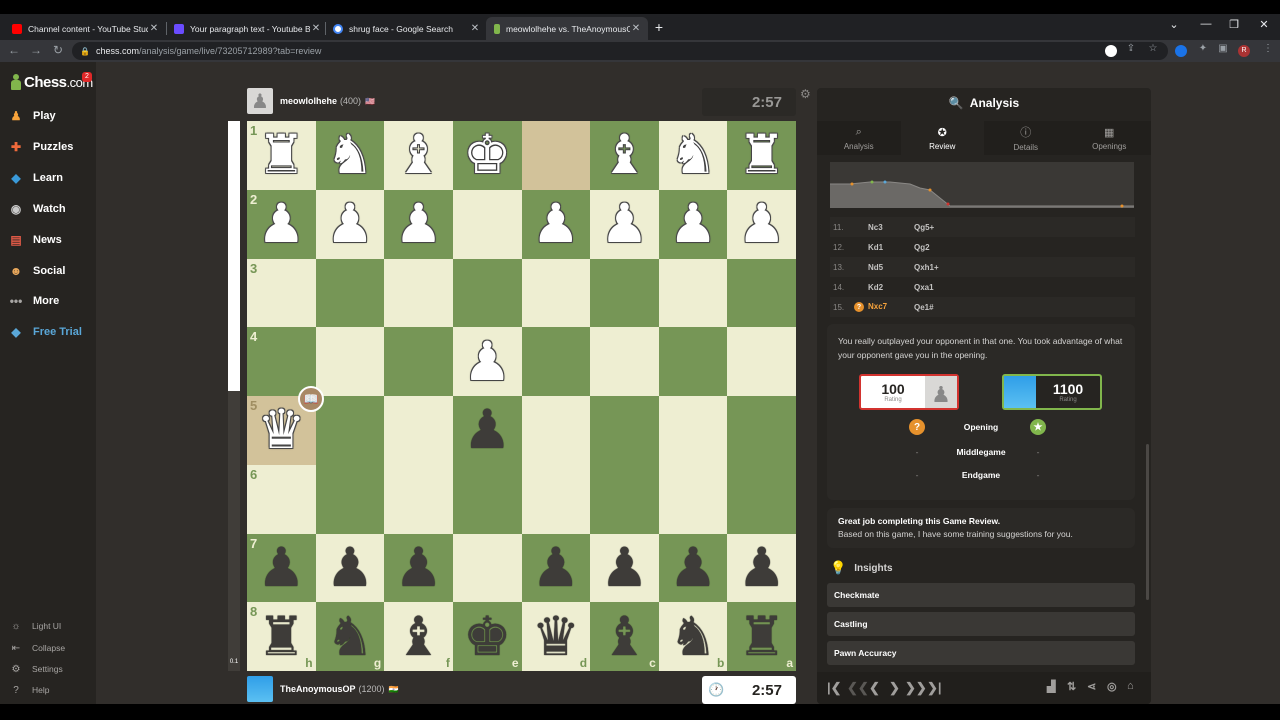  I want to click on square-d8: ♛ d, so click(556, 636).